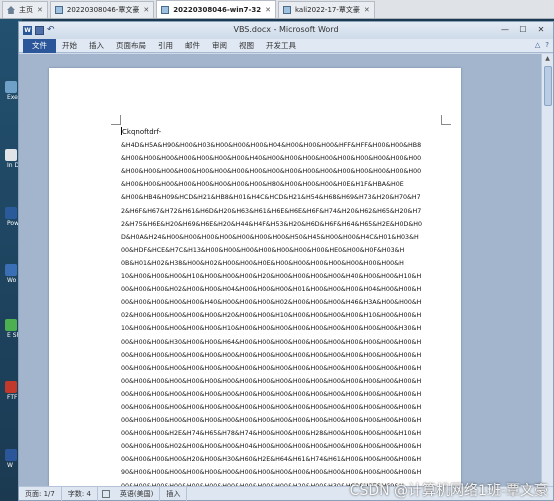 This screenshot has height=501, width=554. I want to click on host-tab-label: 主页, so click(26, 10).